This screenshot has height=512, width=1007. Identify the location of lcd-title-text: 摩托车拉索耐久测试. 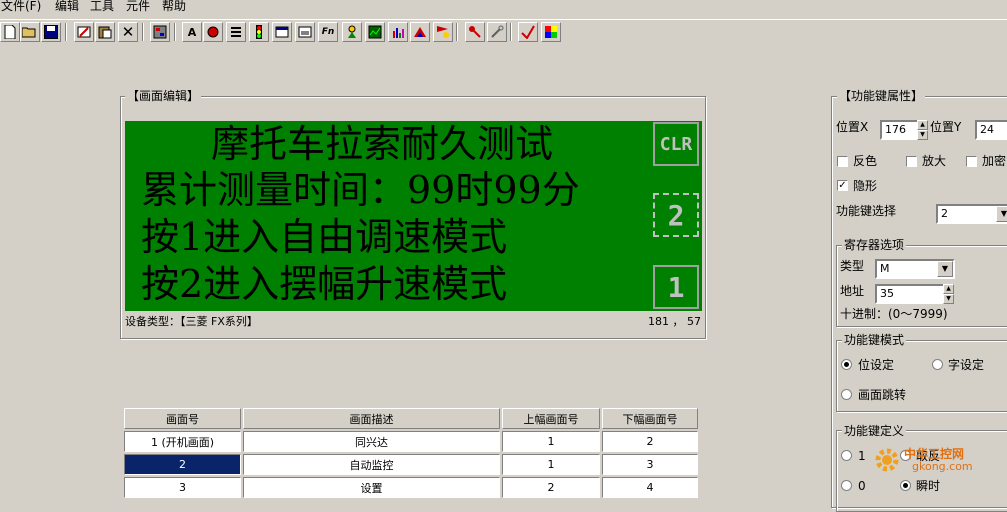
(382, 144).